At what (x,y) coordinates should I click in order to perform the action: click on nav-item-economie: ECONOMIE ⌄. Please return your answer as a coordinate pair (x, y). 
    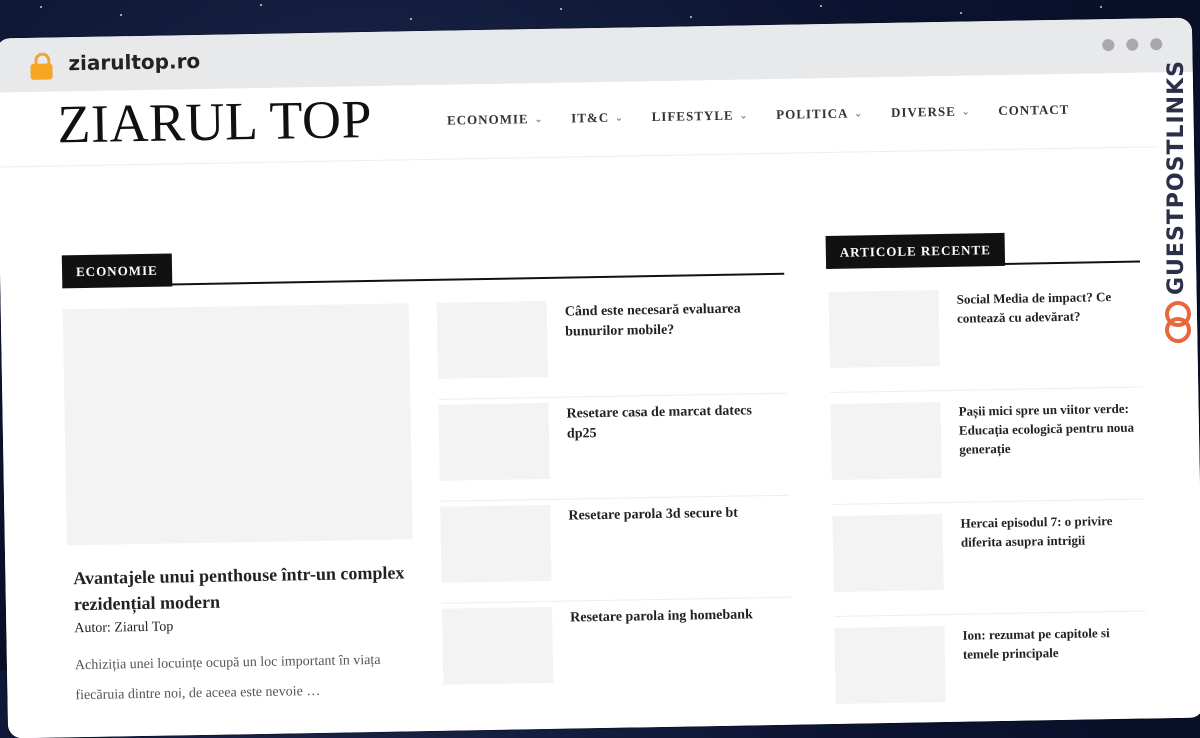
    Looking at the image, I should click on (495, 120).